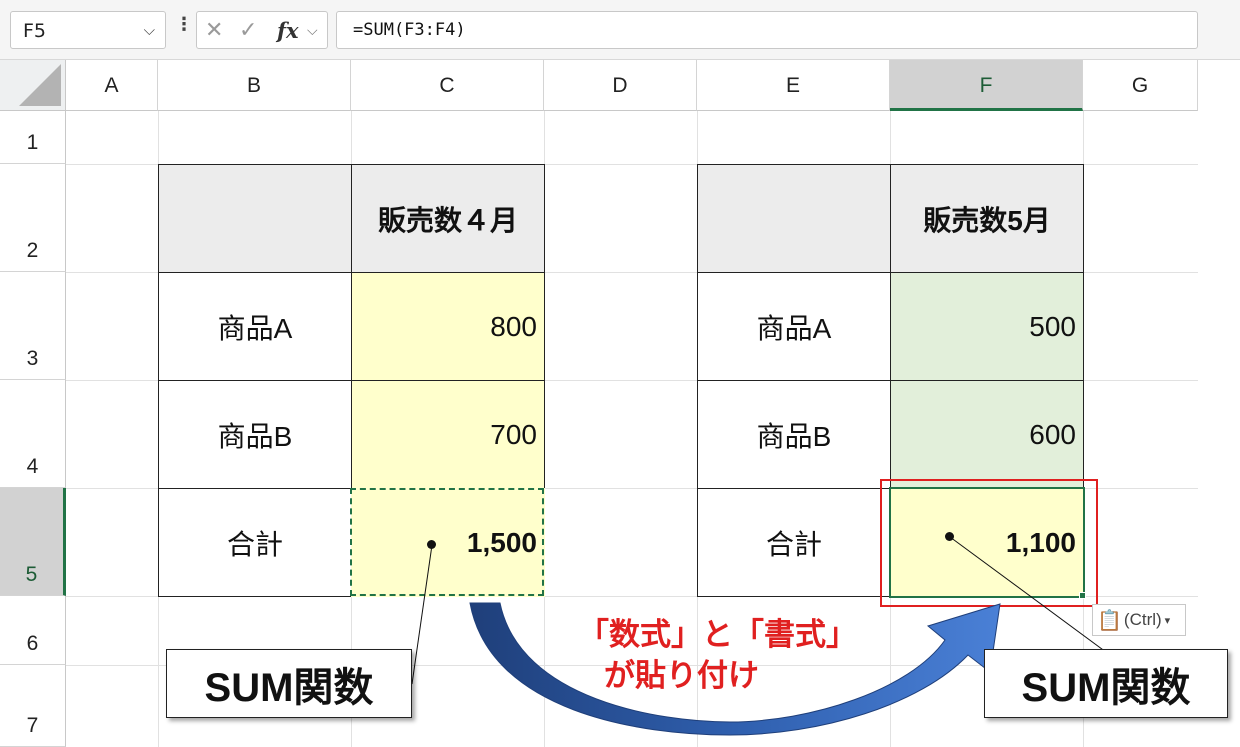  I want to click on sum-function-label-left: SUM関数, so click(289, 683).